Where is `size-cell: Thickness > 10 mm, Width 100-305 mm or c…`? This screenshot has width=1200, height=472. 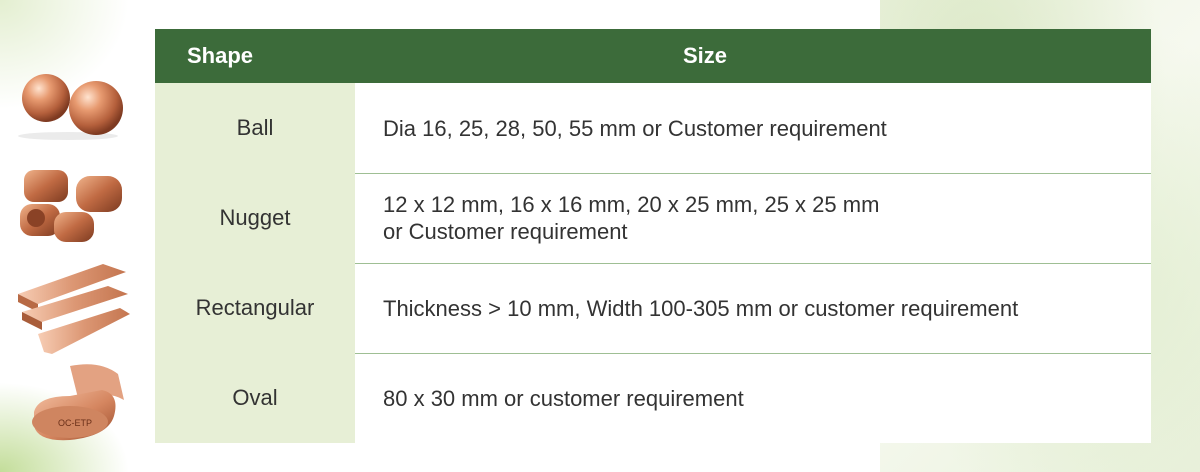 size-cell: Thickness > 10 mm, Width 100-305 mm or c… is located at coordinates (753, 308).